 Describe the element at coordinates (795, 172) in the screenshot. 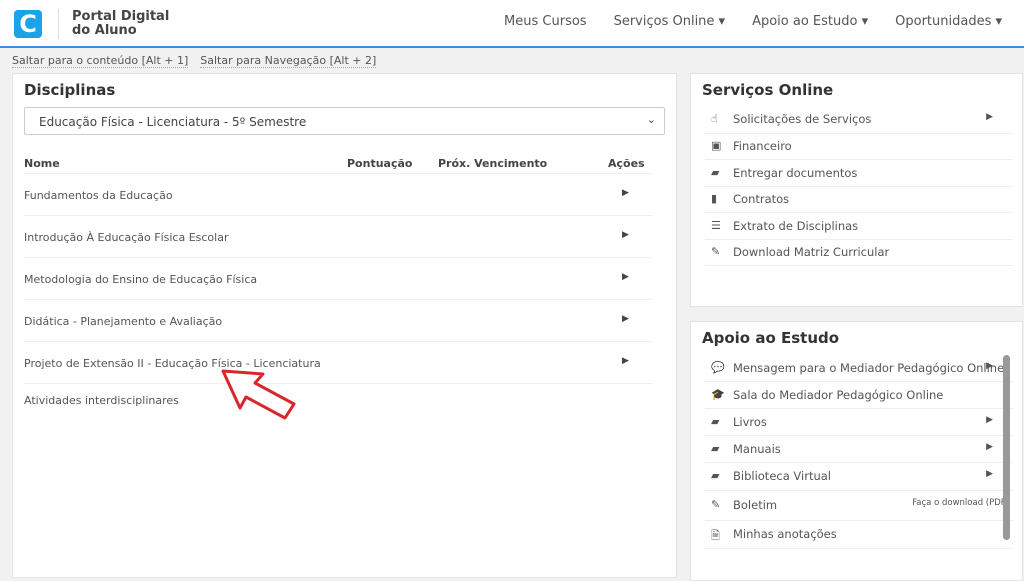

I see `menu-item-label: Entregar documentos` at that location.